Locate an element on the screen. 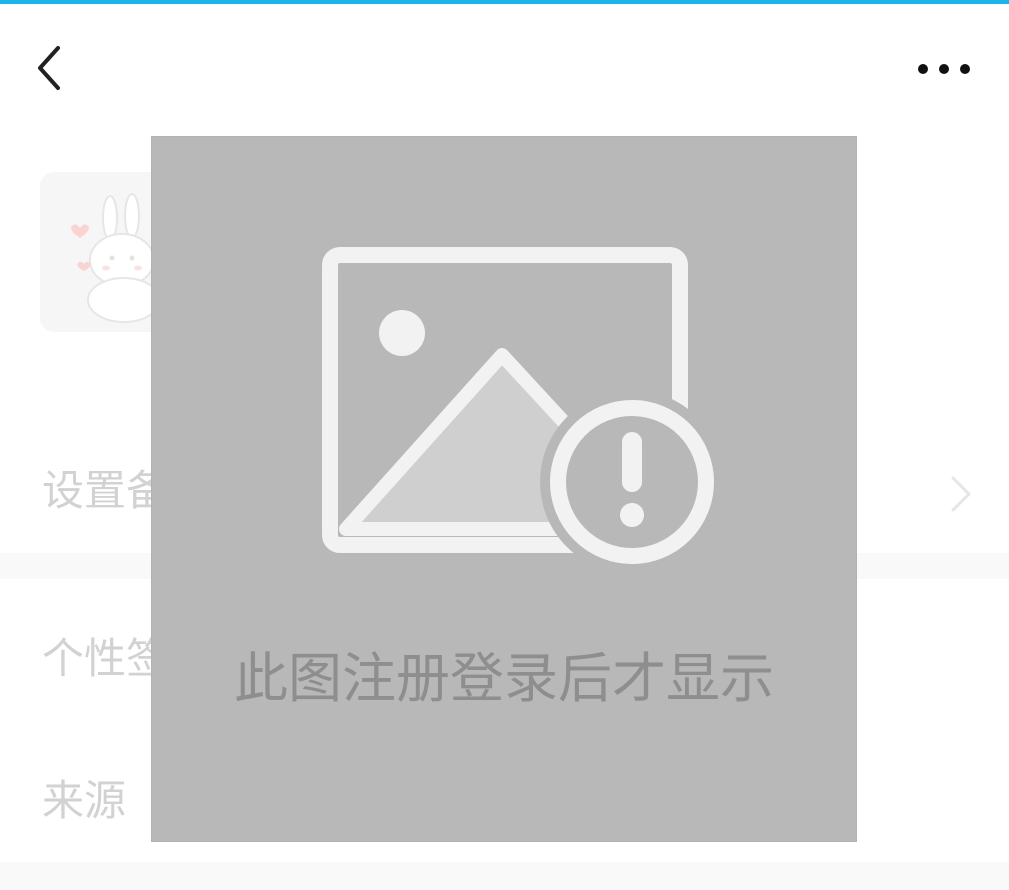  chevron-right-icon is located at coordinates (961, 494).